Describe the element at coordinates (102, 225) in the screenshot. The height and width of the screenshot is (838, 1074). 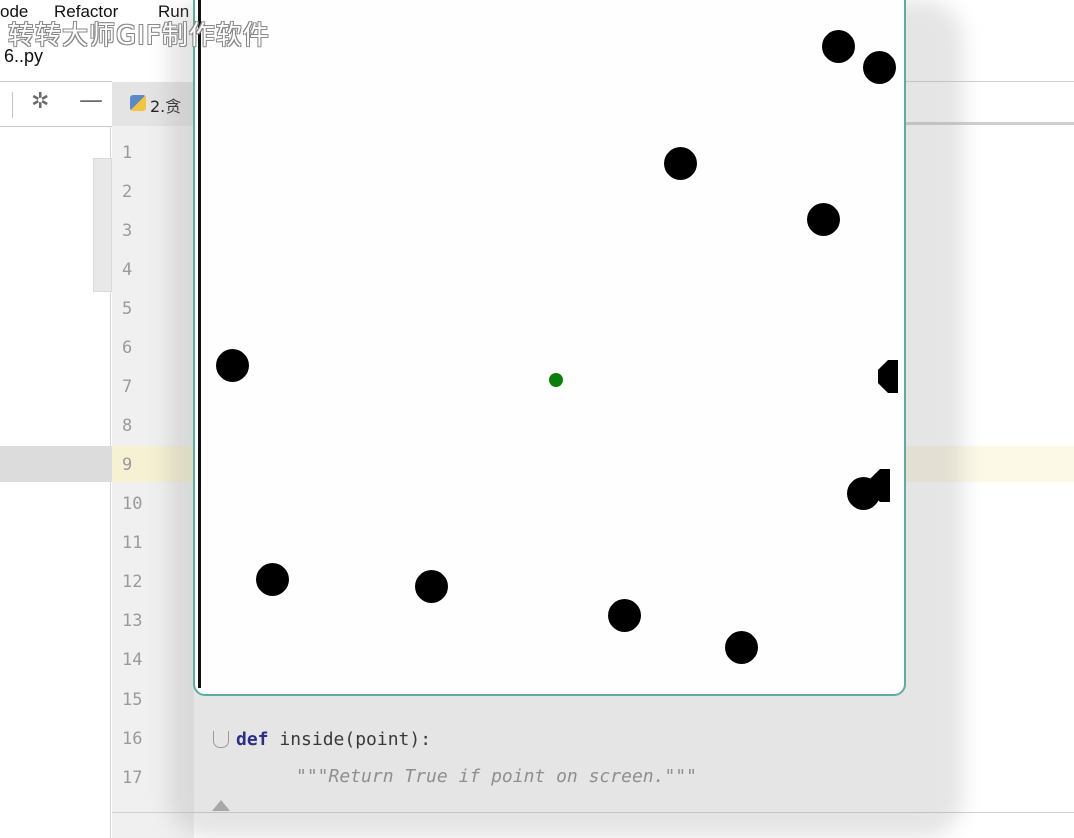
I see `scrollbar-thumb` at that location.